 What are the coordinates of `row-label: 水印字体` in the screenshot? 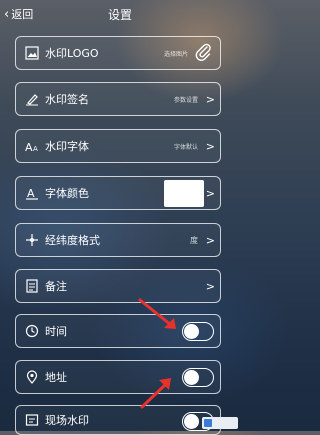 It's located at (67, 146).